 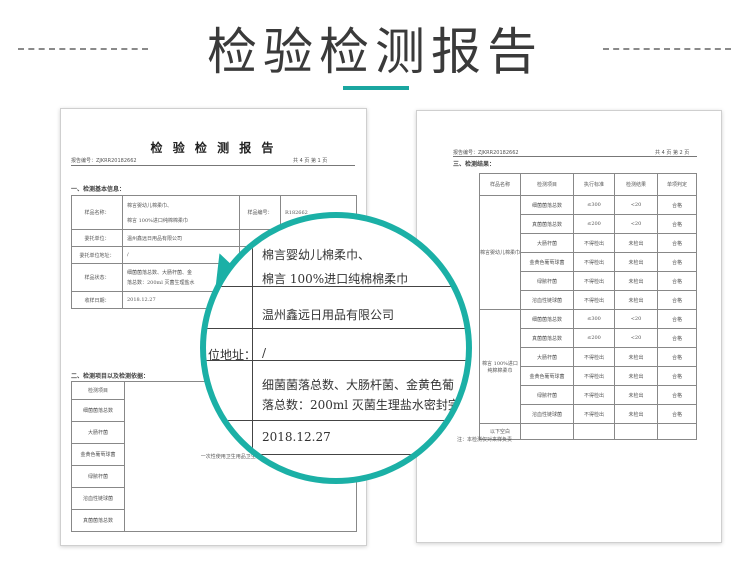 What do you see at coordinates (150, 205) in the screenshot?
I see `sample-name-line: 棉言婴幼儿棉柔巾、` at bounding box center [150, 205].